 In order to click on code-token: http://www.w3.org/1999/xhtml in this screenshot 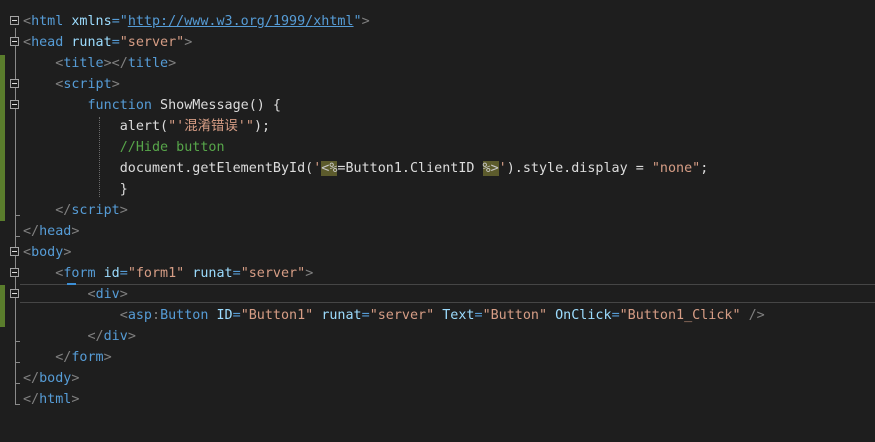, I will do `click(240, 21)`.